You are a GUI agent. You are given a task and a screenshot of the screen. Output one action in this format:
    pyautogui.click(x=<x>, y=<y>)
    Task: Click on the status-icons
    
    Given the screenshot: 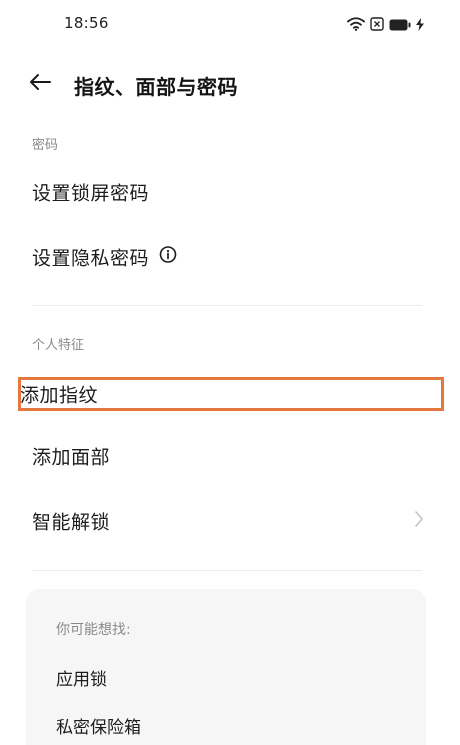 What is the action you would take?
    pyautogui.click(x=385, y=25)
    